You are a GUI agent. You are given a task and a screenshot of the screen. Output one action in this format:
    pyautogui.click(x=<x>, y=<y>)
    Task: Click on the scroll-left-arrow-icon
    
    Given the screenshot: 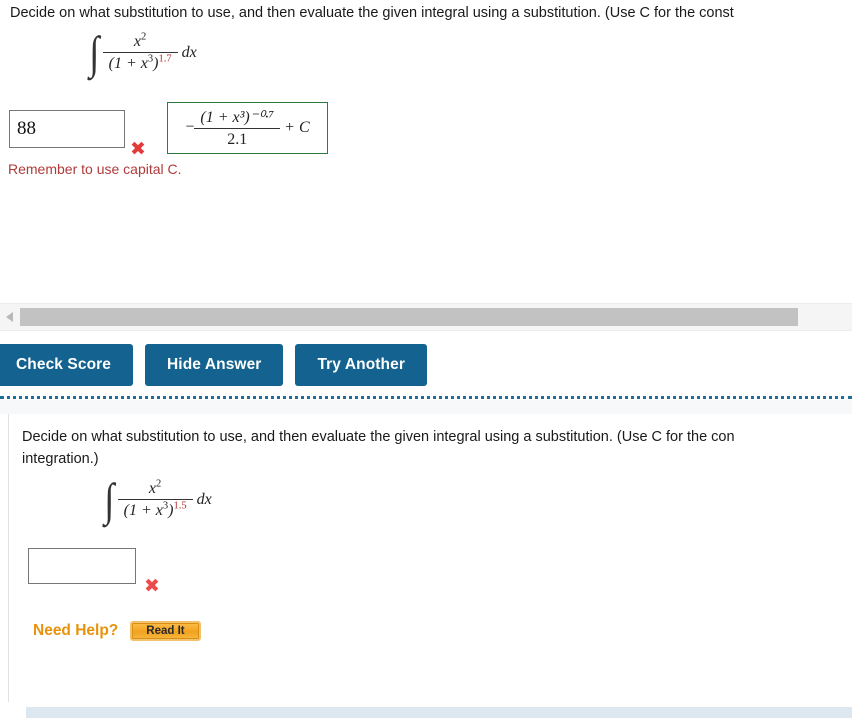 What is the action you would take?
    pyautogui.click(x=9, y=317)
    